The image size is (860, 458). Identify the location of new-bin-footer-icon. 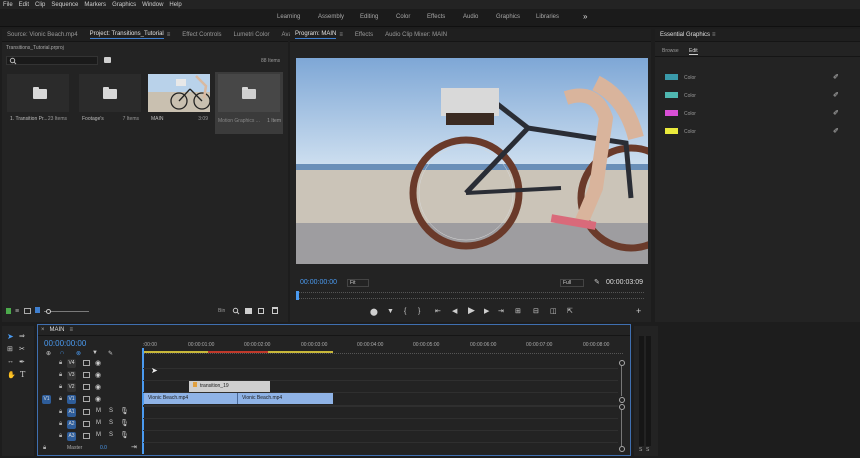
(248, 311).